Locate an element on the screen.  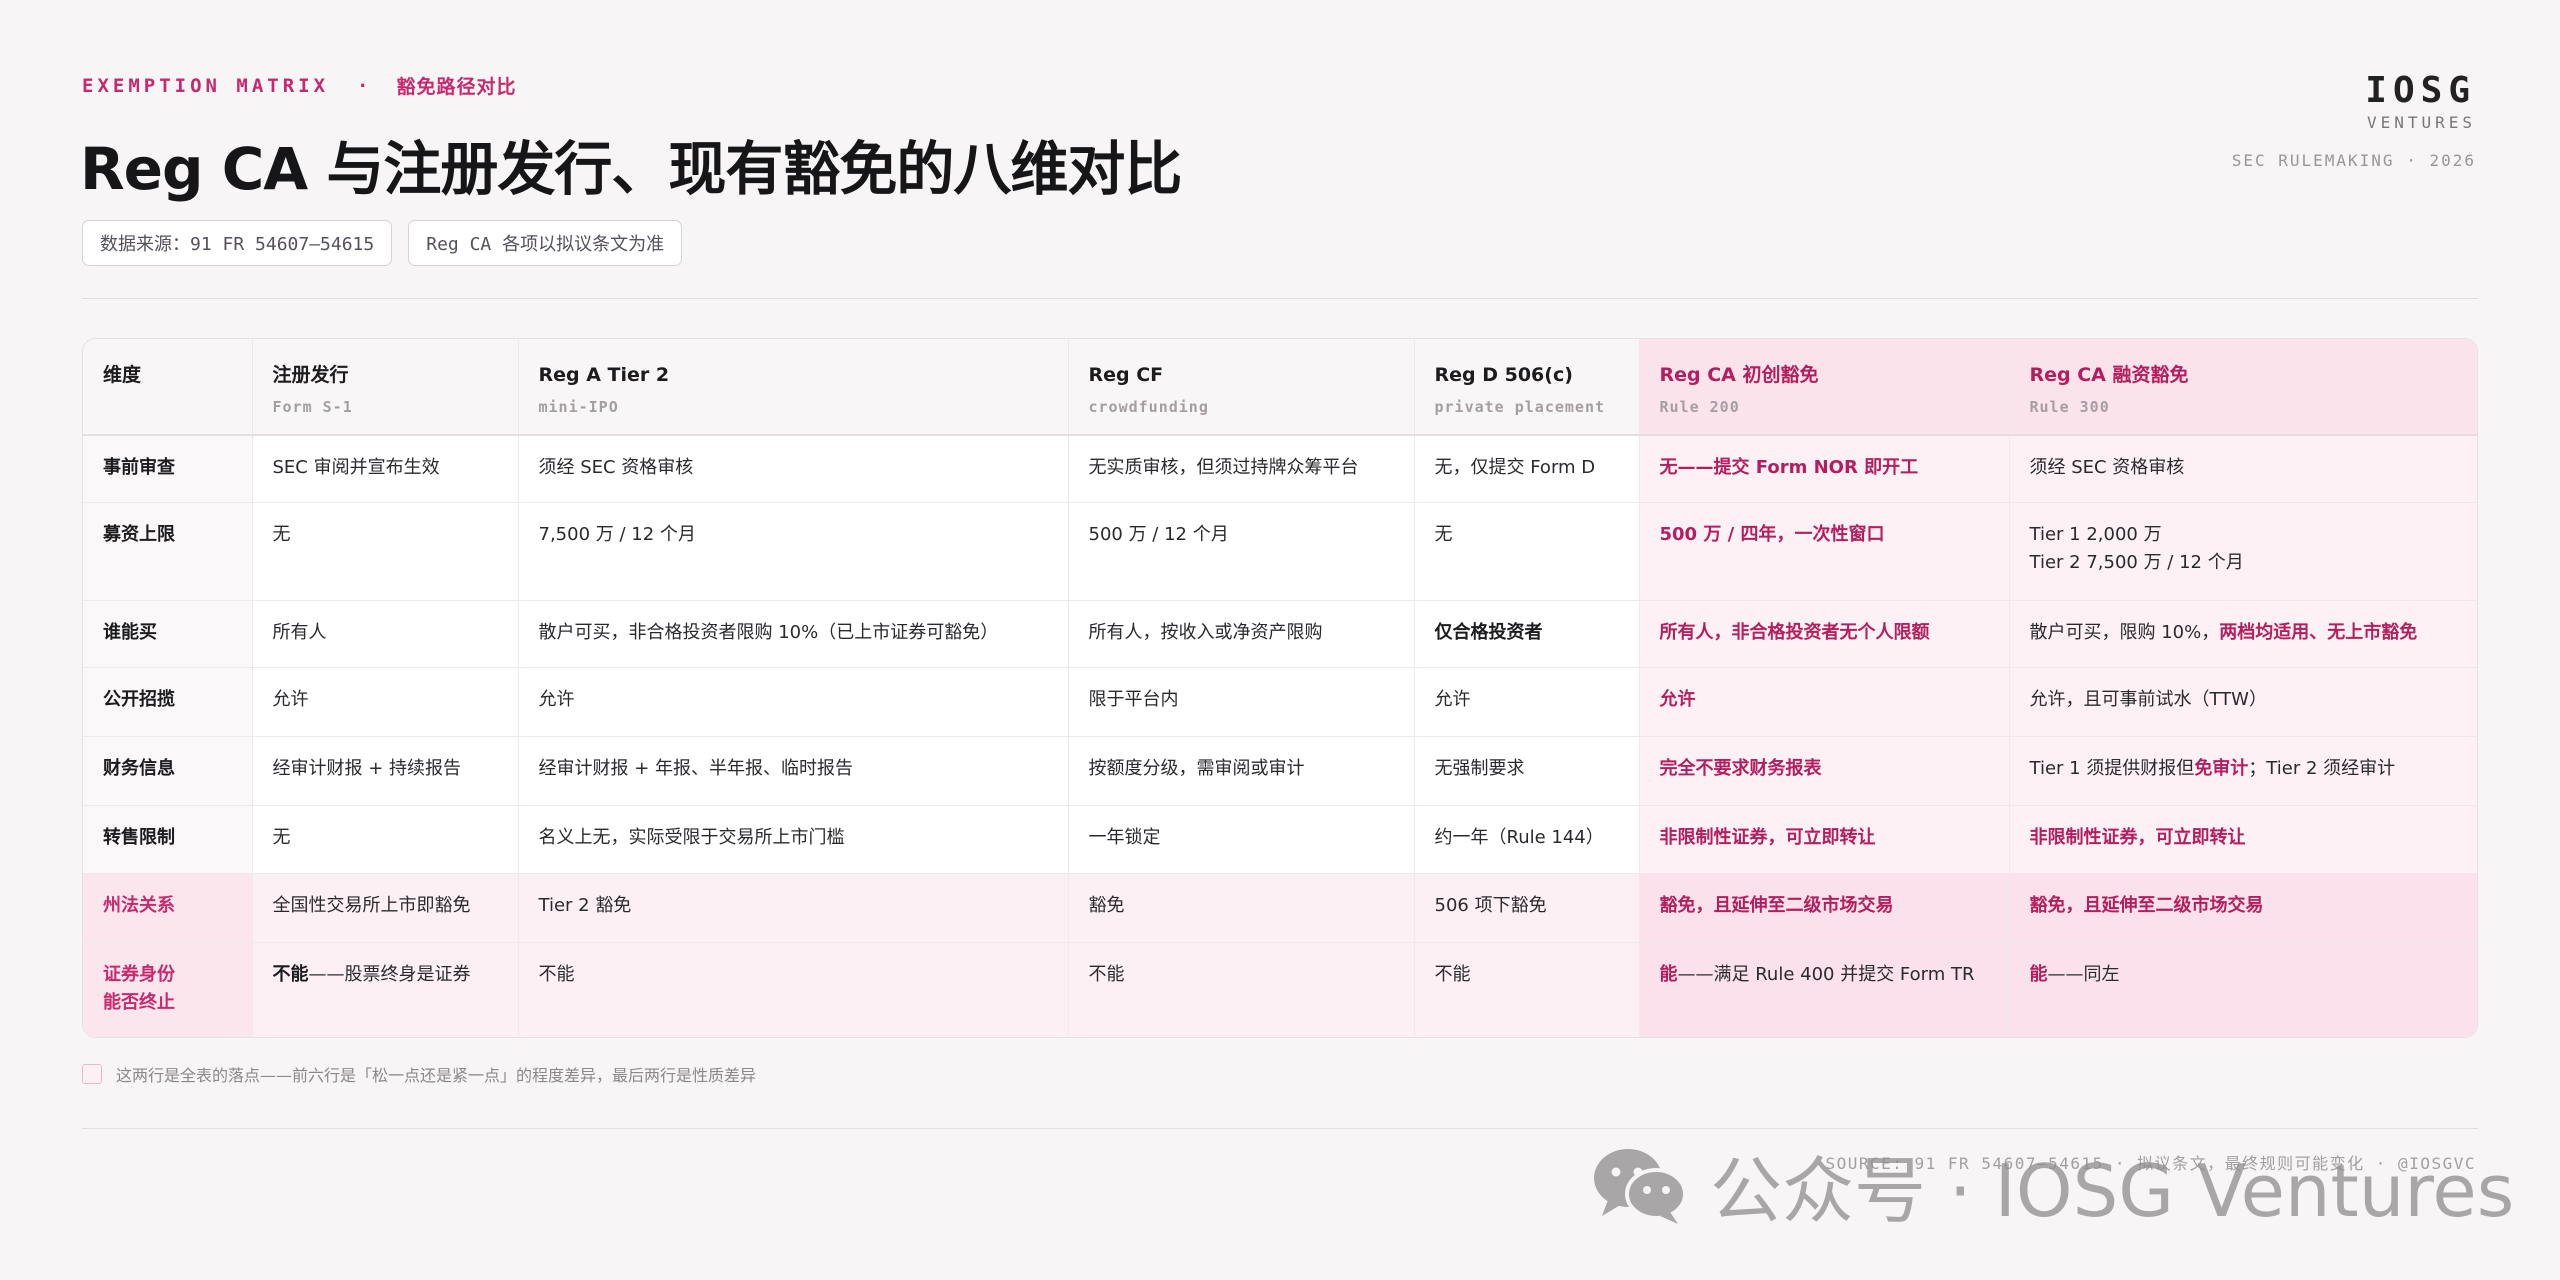
table-cell: 仅合格投资者 is located at coordinates (1527, 634).